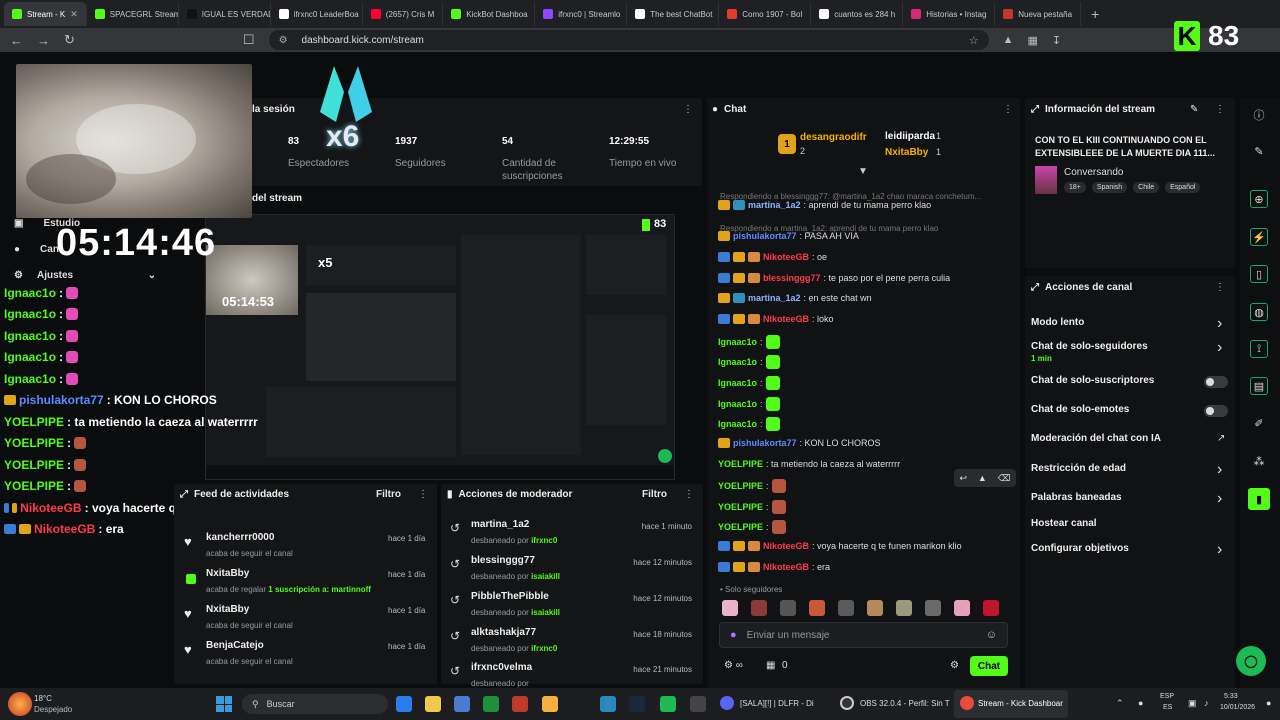 The width and height of the screenshot is (1280, 720). I want to click on shield-icon: ▲, so click(1008, 40).